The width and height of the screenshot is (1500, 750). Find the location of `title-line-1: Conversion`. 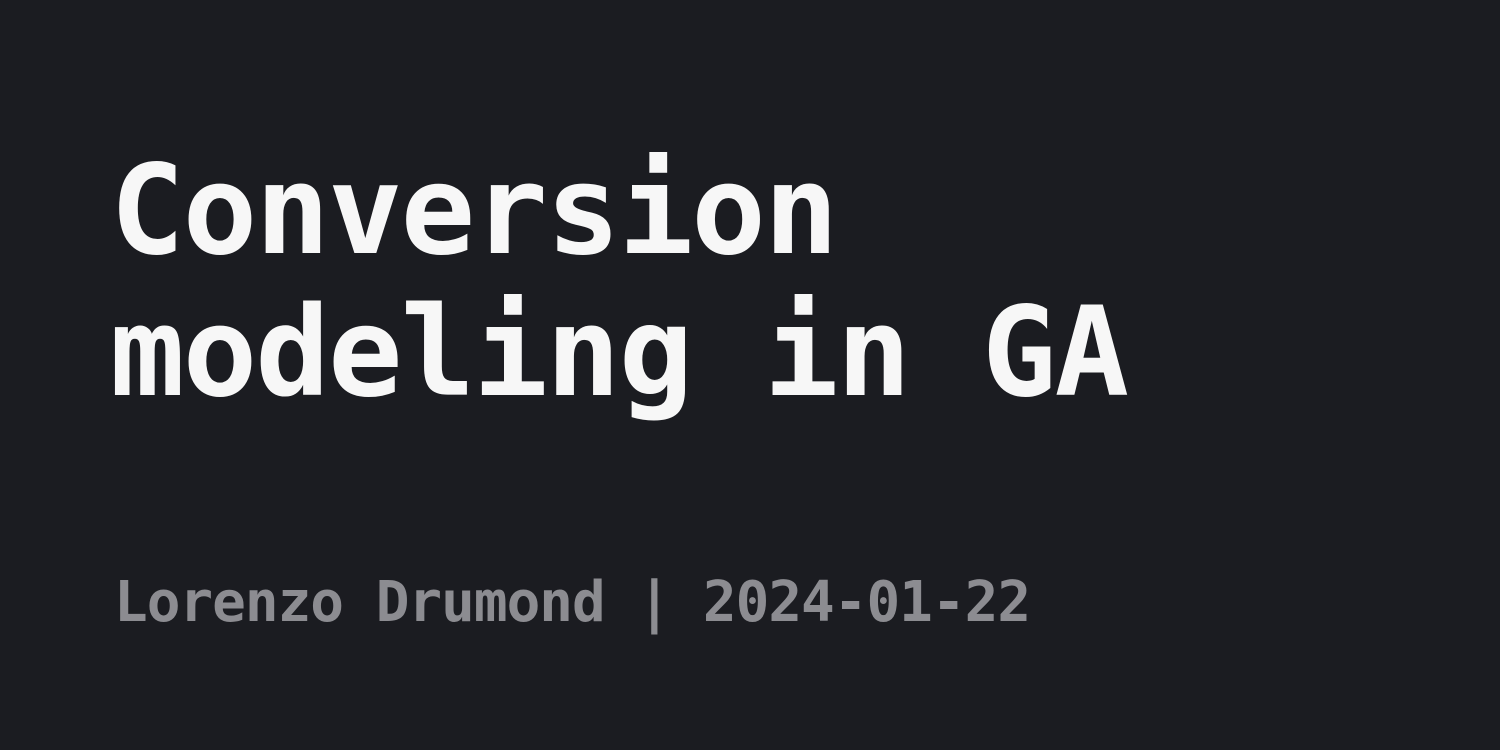

title-line-1: Conversion is located at coordinates (474, 211).